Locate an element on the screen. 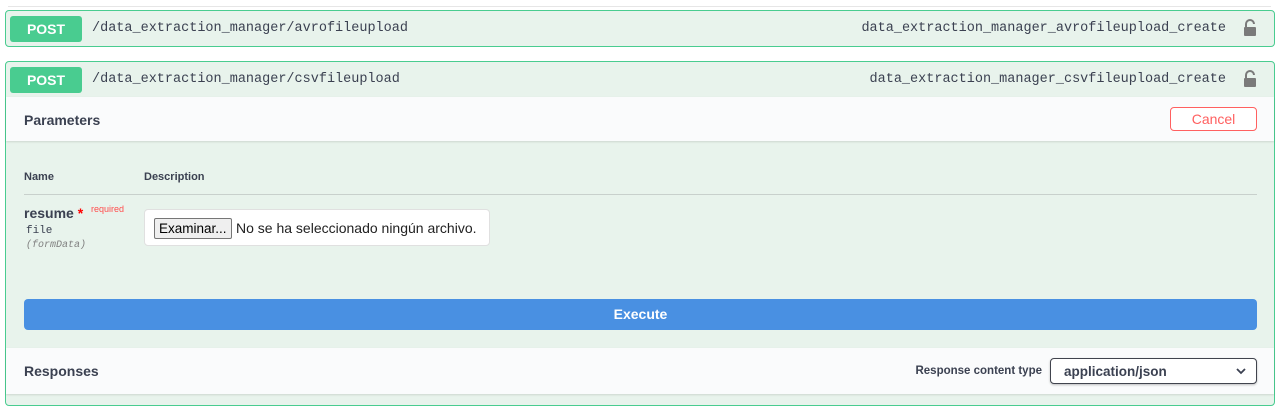  execute-button: Execute is located at coordinates (640, 314).